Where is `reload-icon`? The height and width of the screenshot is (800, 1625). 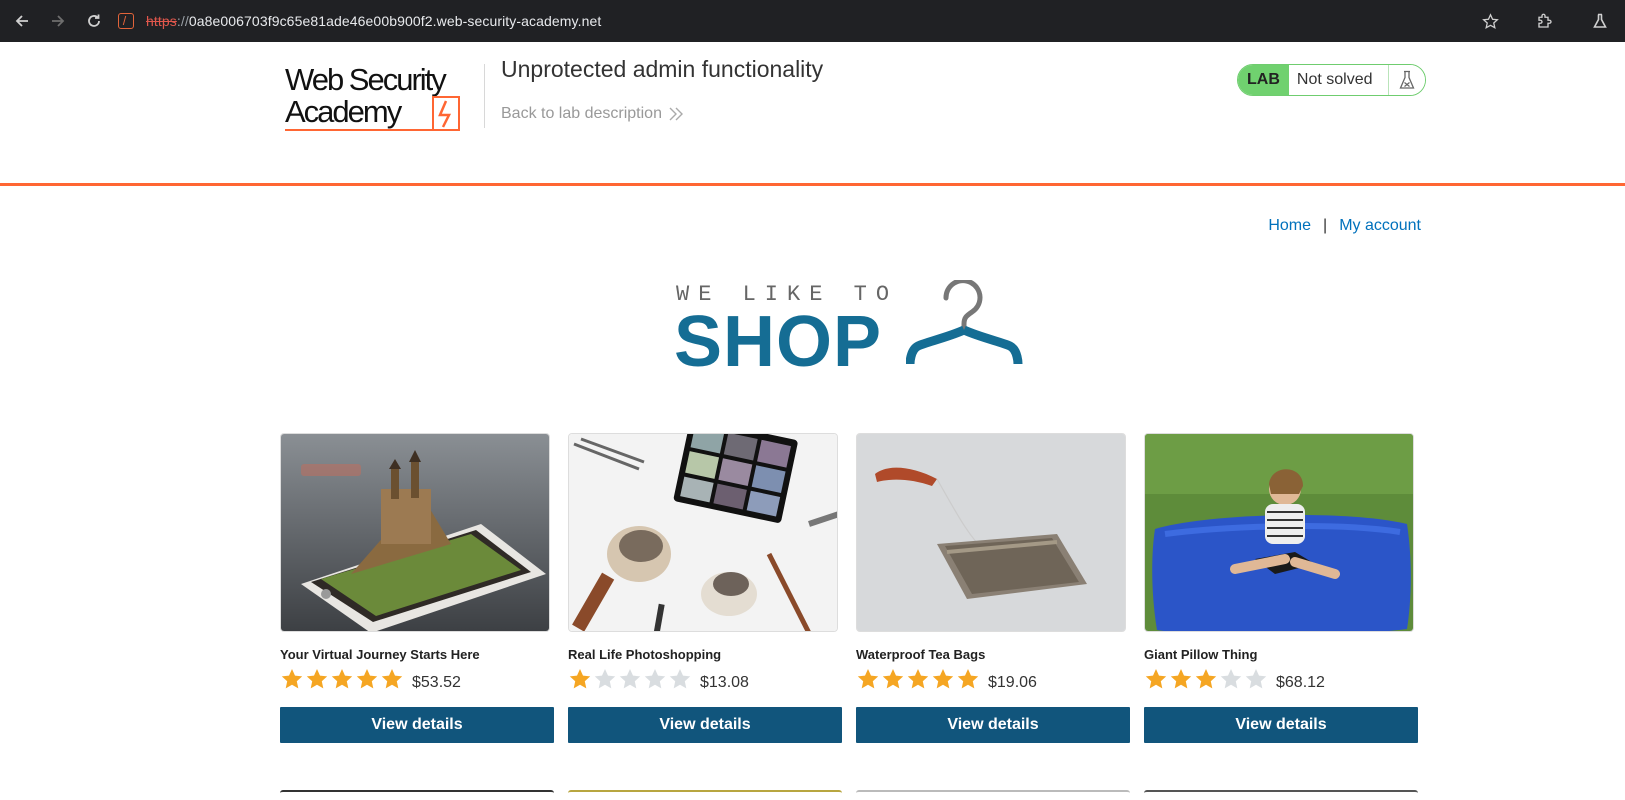 reload-icon is located at coordinates (94, 21).